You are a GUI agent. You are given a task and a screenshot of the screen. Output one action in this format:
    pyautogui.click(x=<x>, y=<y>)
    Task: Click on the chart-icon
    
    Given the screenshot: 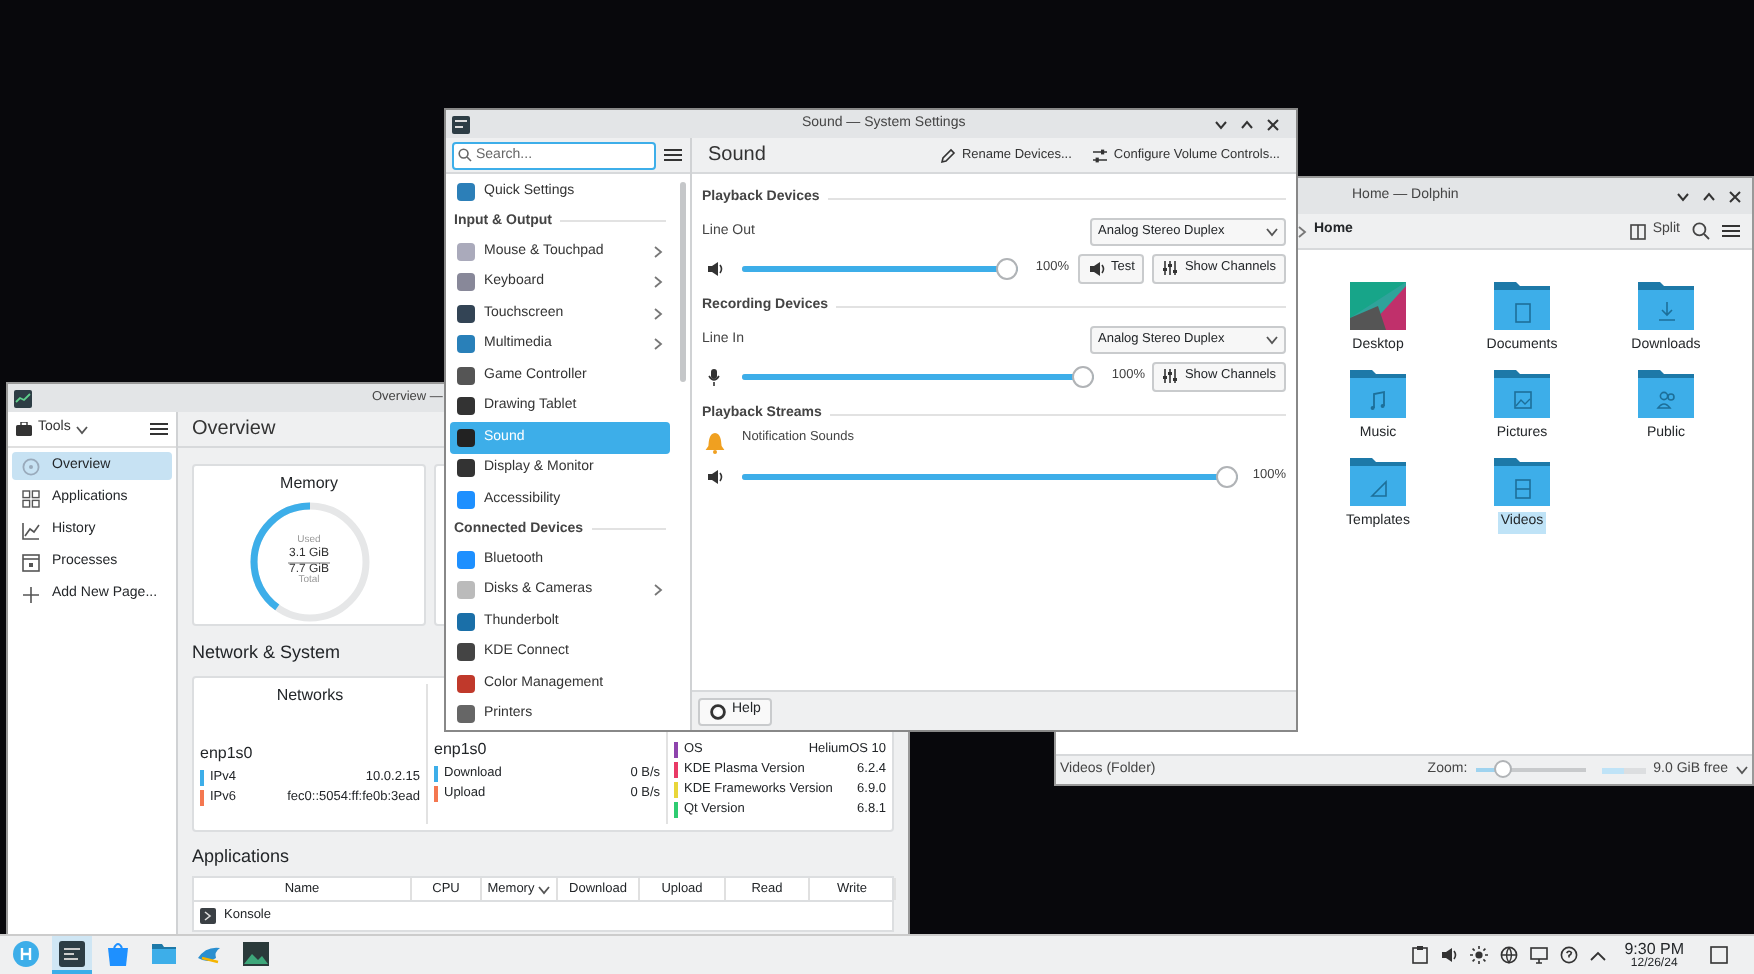 What is the action you would take?
    pyautogui.click(x=31, y=530)
    